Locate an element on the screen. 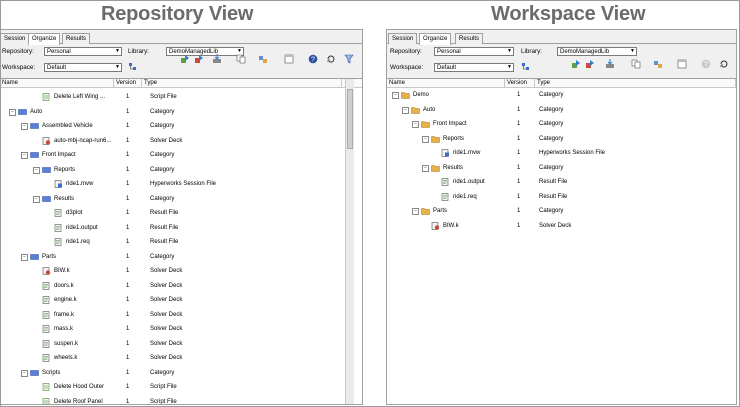  tree-row: doors.k 1 Solver Deck is located at coordinates (181, 286).